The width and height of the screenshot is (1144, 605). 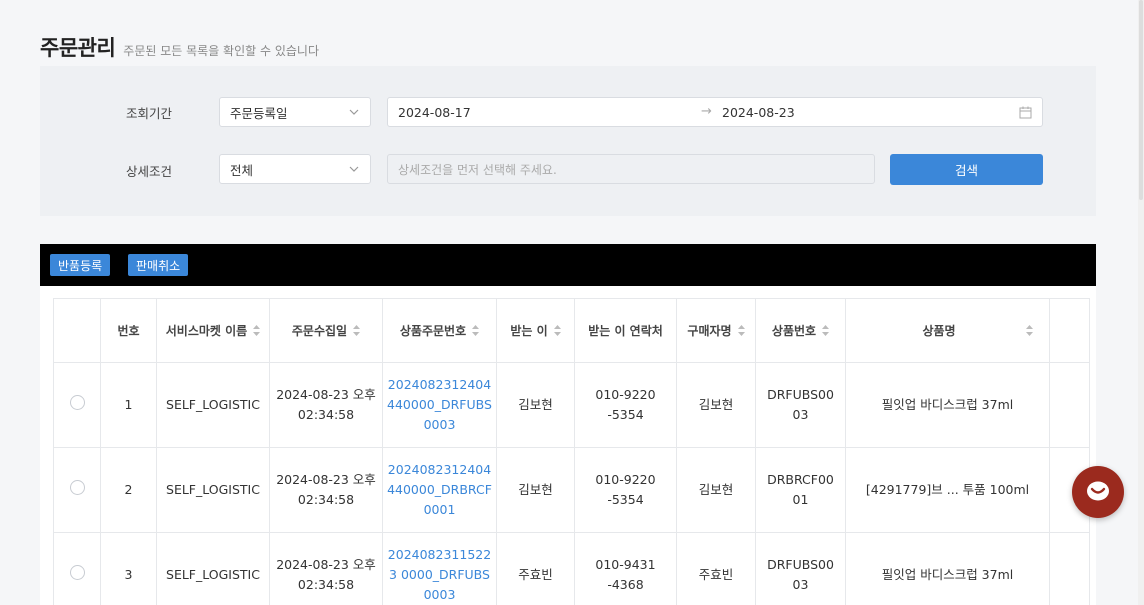 What do you see at coordinates (77, 330) in the screenshot?
I see `col-select` at bounding box center [77, 330].